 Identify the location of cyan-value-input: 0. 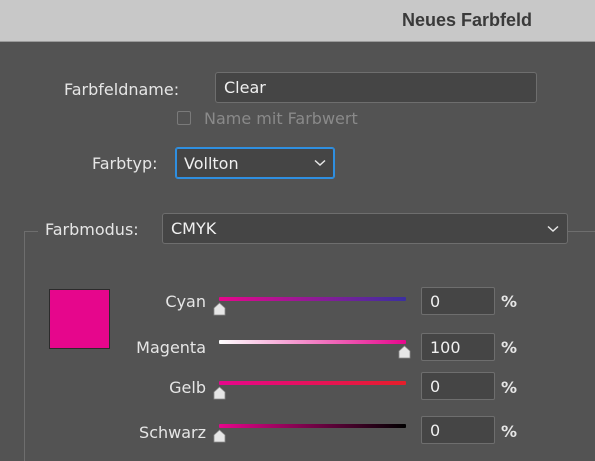
(458, 301).